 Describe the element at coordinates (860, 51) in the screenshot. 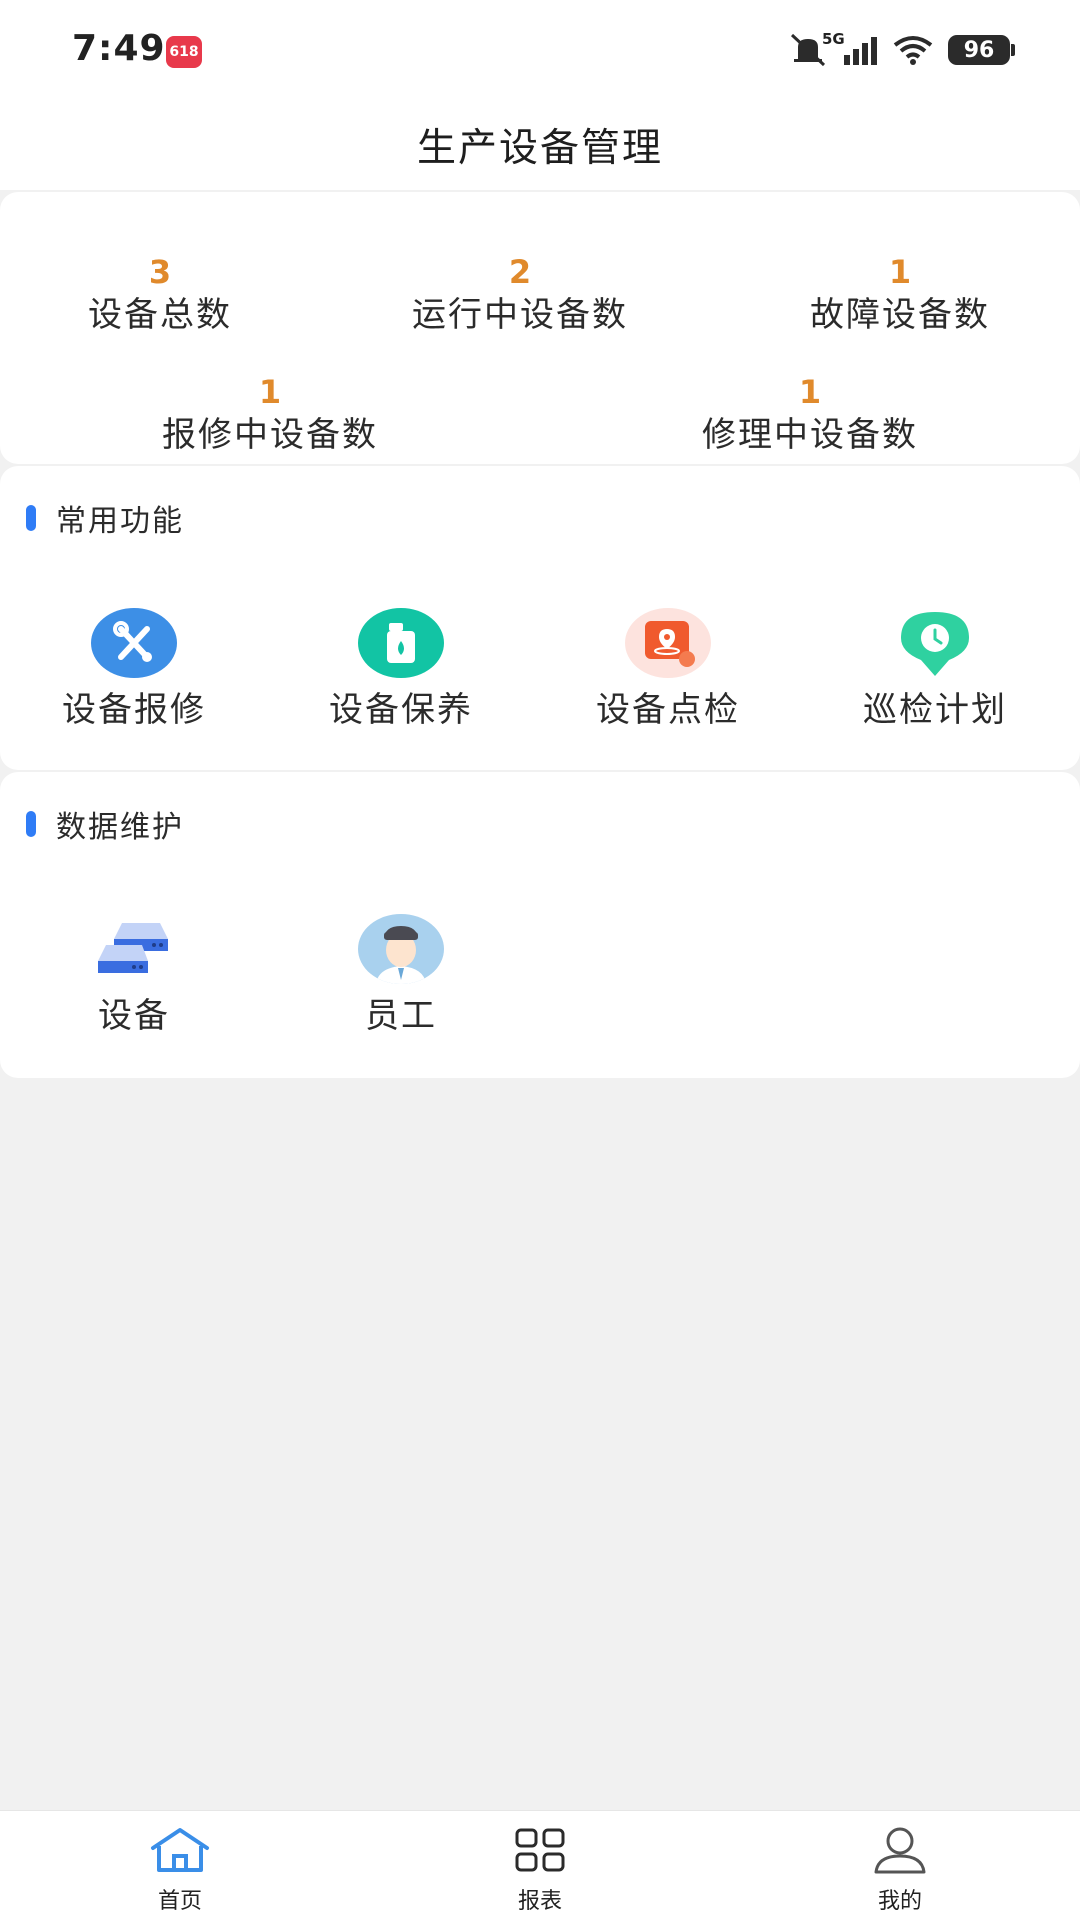

I see `signal-icon` at that location.